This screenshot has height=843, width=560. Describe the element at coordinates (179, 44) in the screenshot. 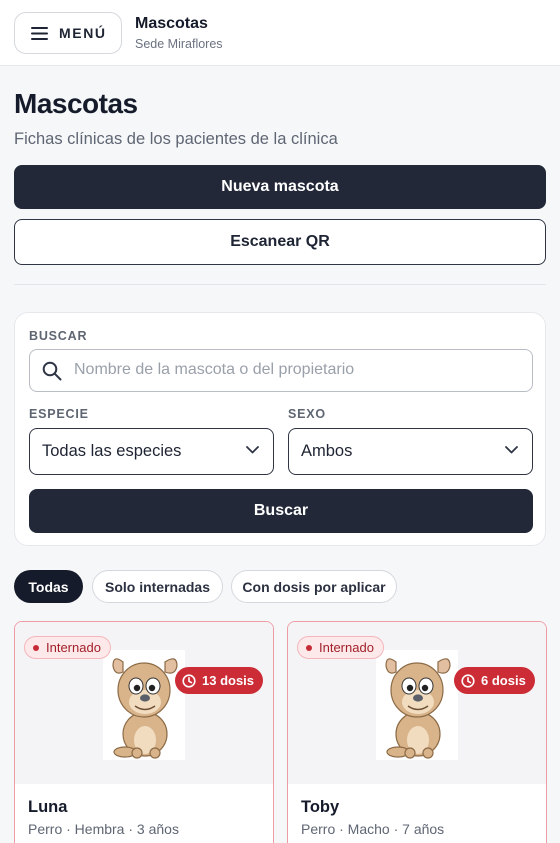

I see `branch-name: Sede Miraflores` at that location.